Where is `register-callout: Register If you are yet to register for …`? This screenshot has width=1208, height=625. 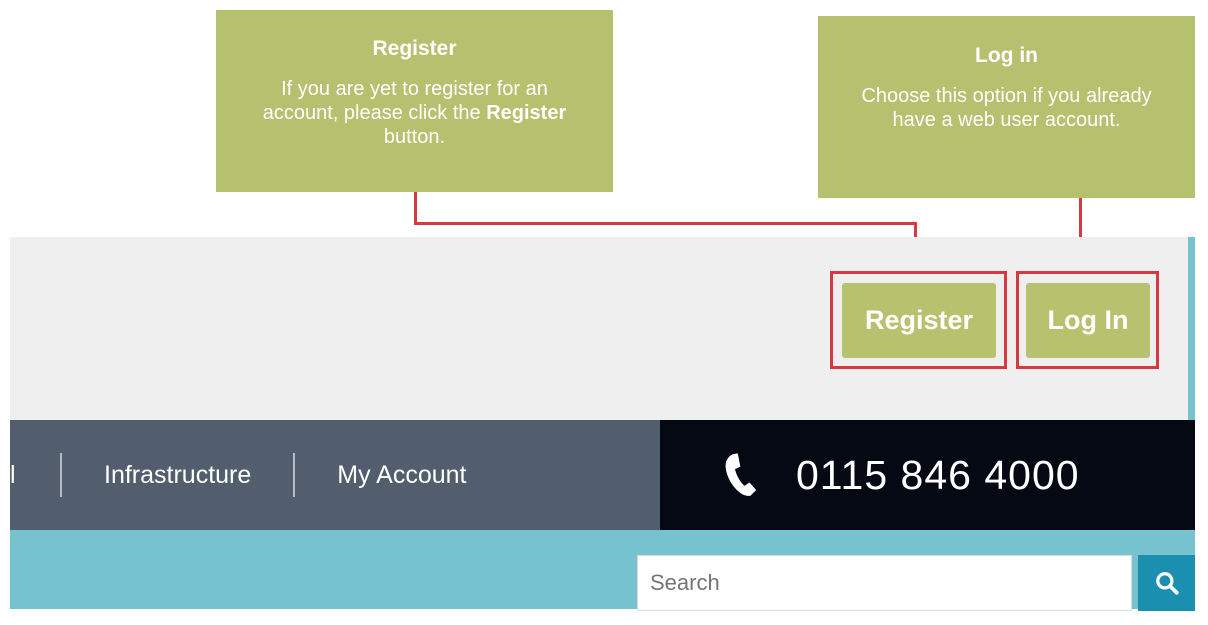
register-callout: Register If you are yet to register for … is located at coordinates (414, 101).